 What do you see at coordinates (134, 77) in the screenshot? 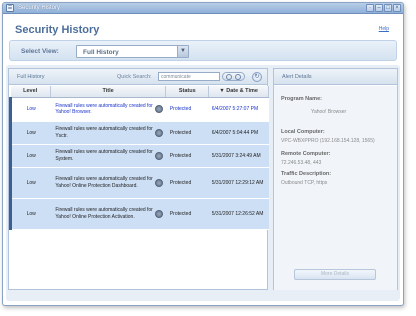
I see `quick-search-label: Quick Search:` at bounding box center [134, 77].